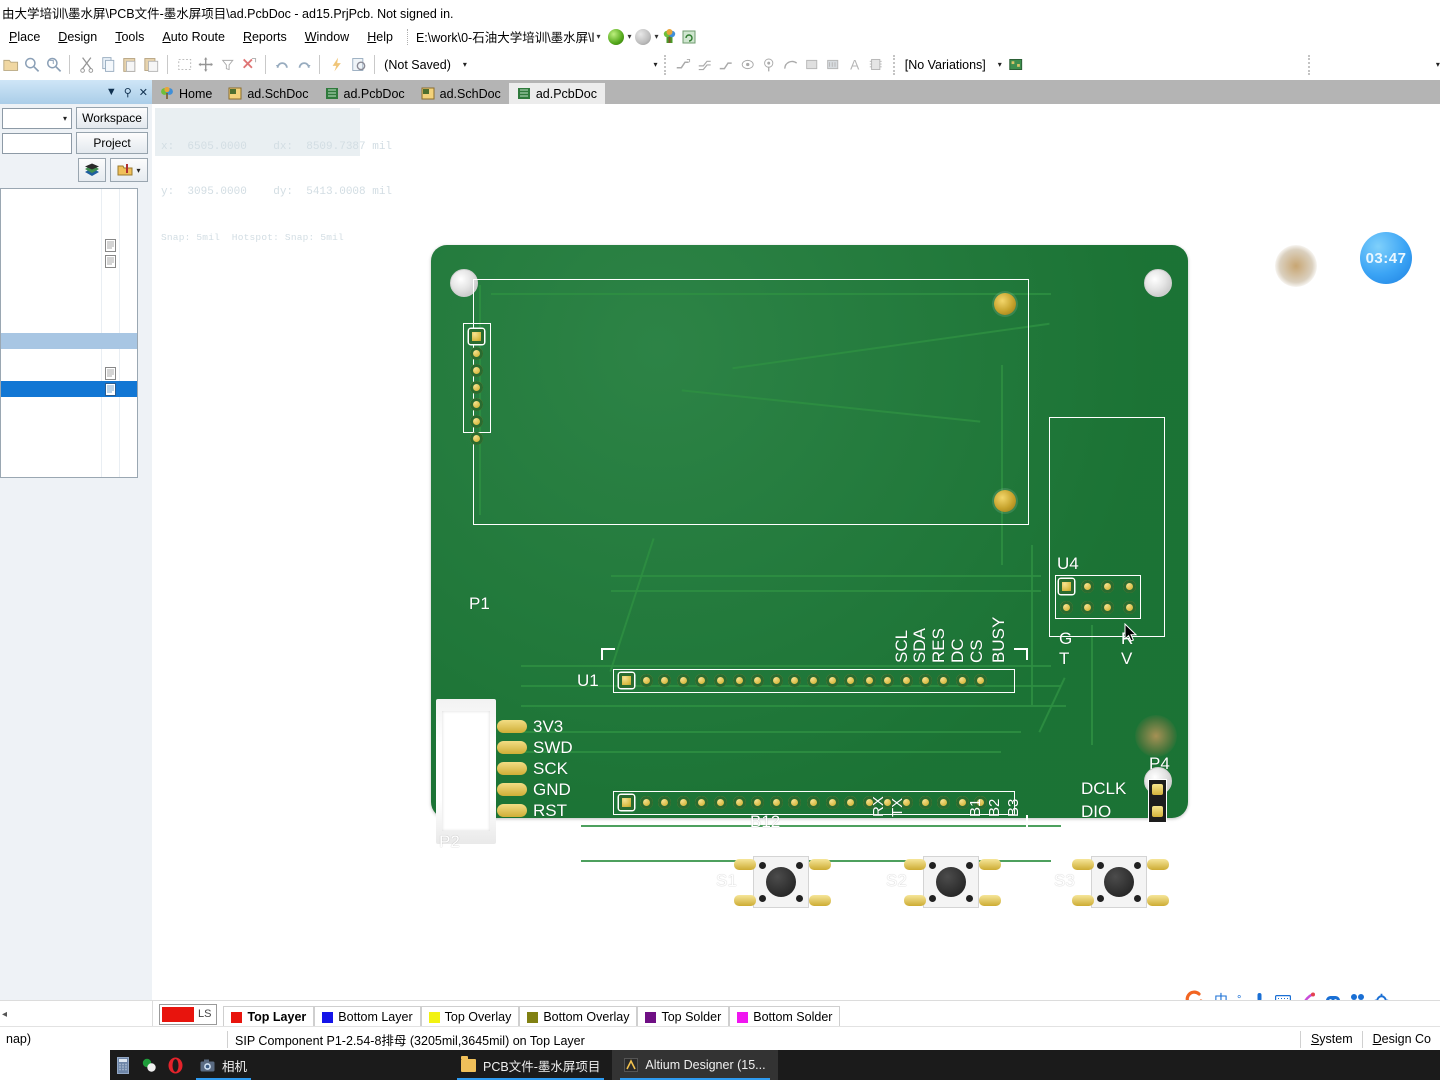 Image resolution: width=1440 pixels, height=1080 pixels. Describe the element at coordinates (578, 1016) in the screenshot. I see `layer-tab-bottom-overlay: Bottom Overlay` at that location.